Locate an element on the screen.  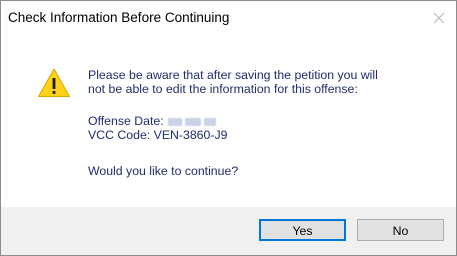
continue-question: Would you like to continue? is located at coordinates (163, 171).